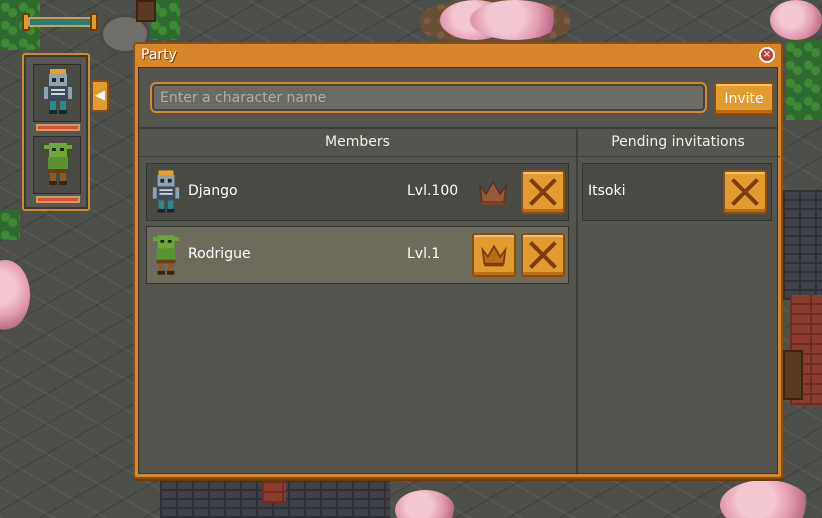 This screenshot has height=518, width=822. I want to click on promote-leader-button, so click(494, 255).